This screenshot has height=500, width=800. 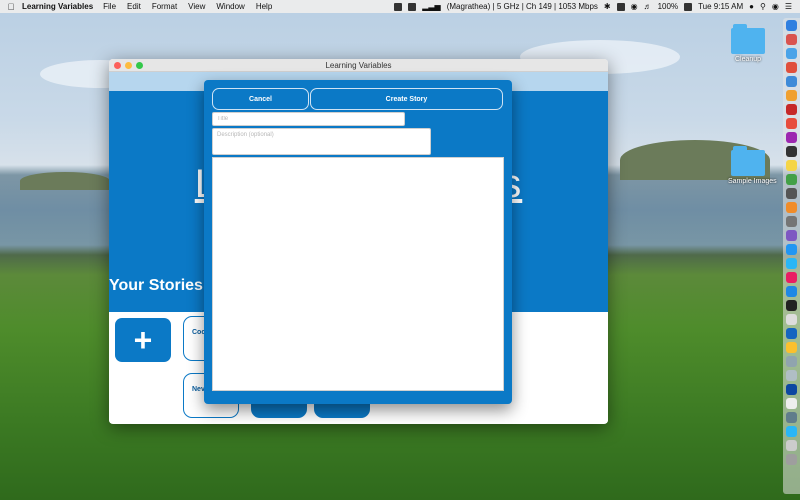 I want to click on notes-icon, so click(x=791, y=165).